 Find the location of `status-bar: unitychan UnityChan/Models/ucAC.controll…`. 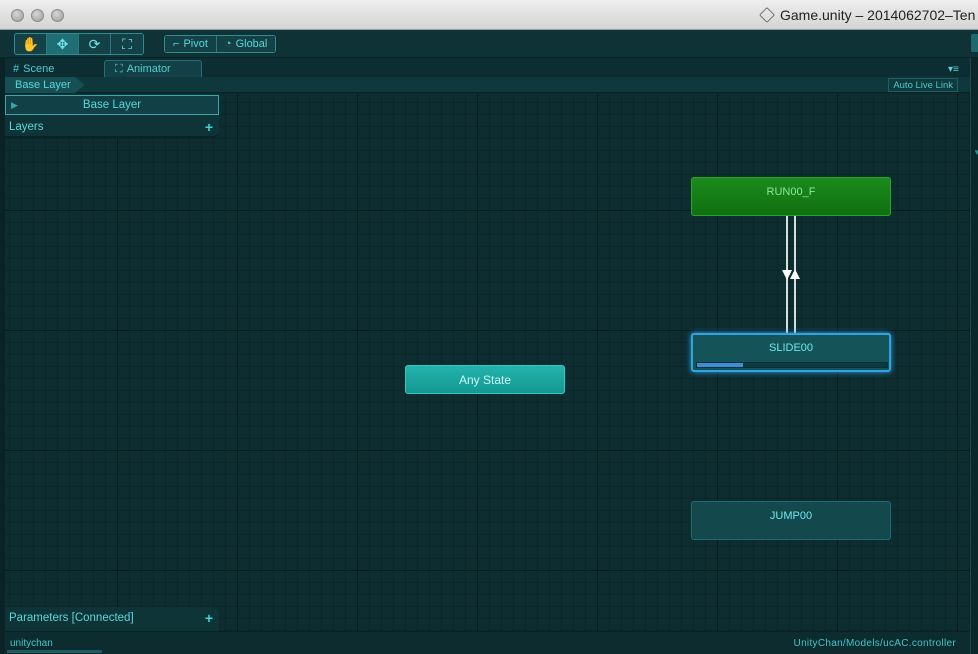

status-bar: unitychan UnityChan/Models/ucAC.controll… is located at coordinates (487, 642).